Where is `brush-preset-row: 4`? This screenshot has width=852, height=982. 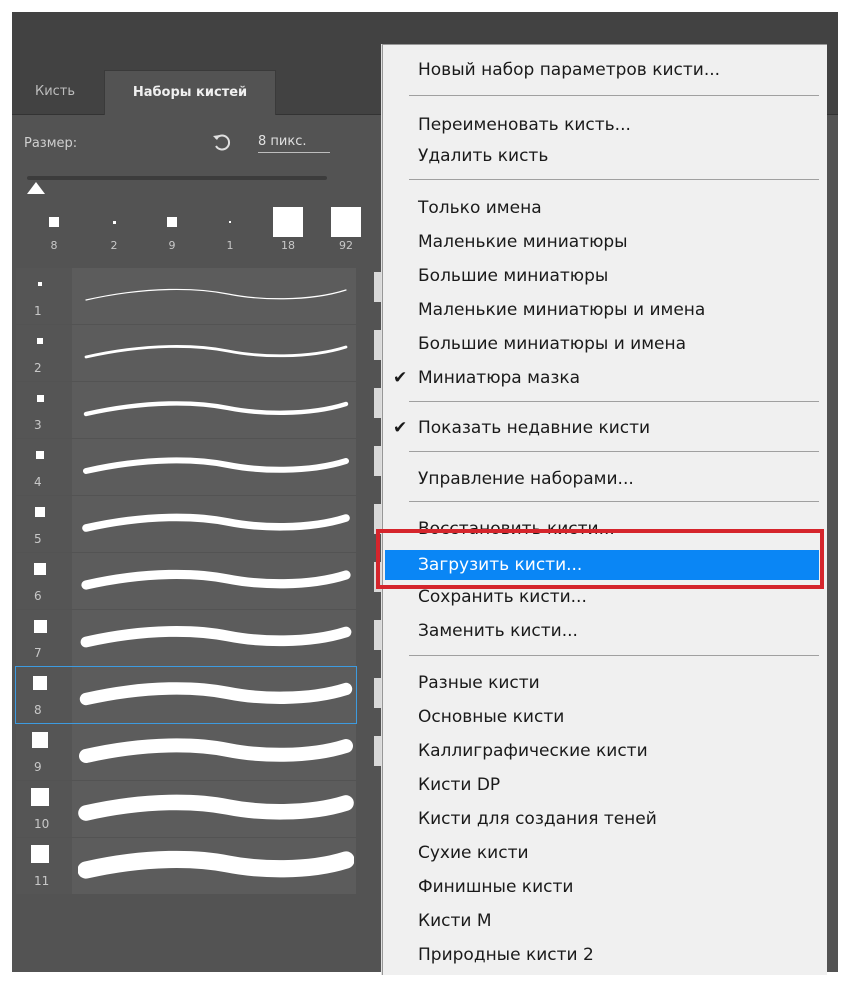
brush-preset-row: 4 is located at coordinates (186, 467).